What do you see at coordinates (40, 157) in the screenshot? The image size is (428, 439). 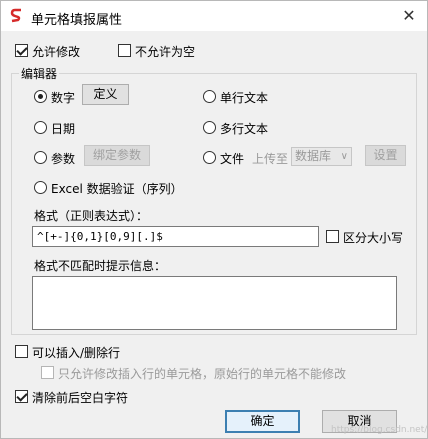 I see `editor-param-radio` at bounding box center [40, 157].